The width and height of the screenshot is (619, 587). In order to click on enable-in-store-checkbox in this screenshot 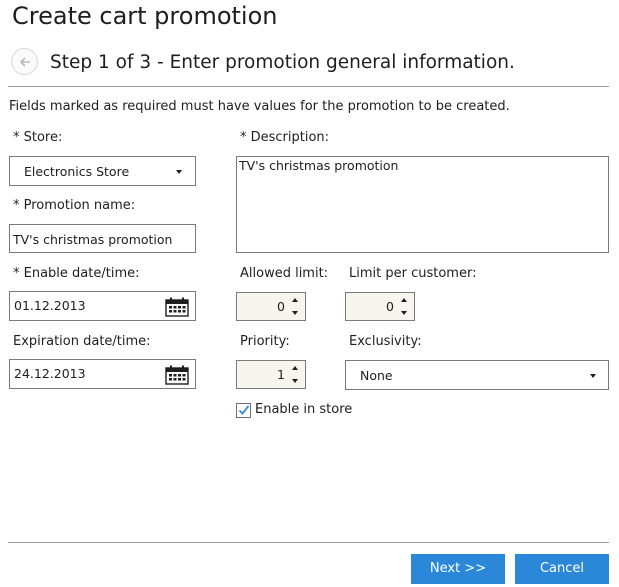, I will do `click(243, 410)`.